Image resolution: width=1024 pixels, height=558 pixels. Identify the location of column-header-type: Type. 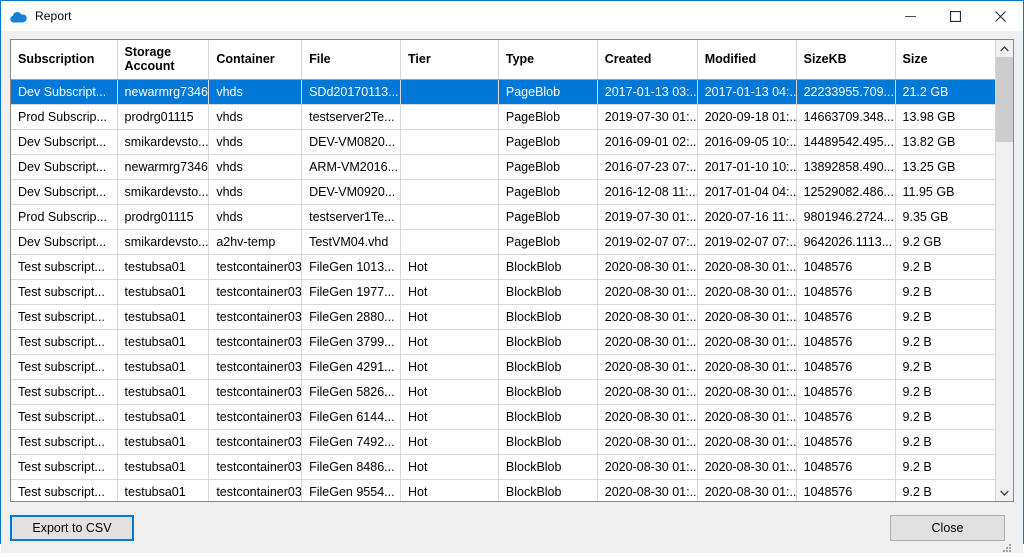
(548, 60).